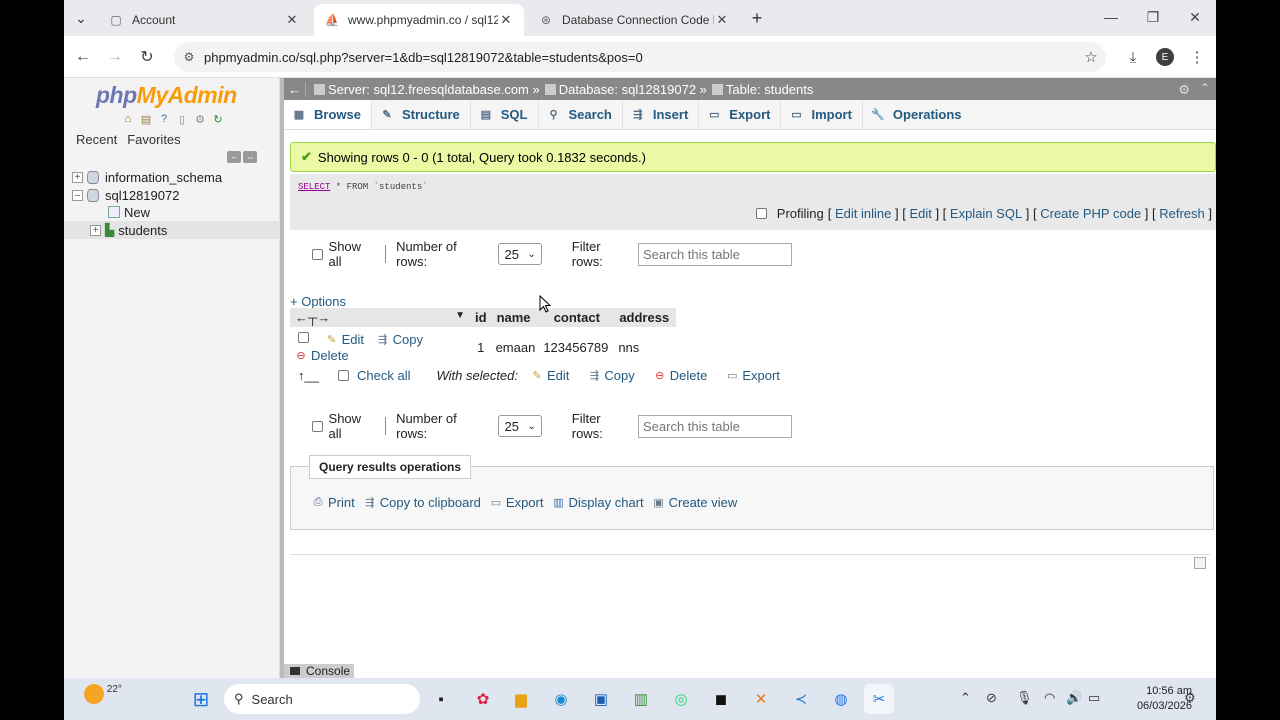 This screenshot has width=1280, height=720. Describe the element at coordinates (515, 317) in the screenshot. I see `column-name: name` at that location.